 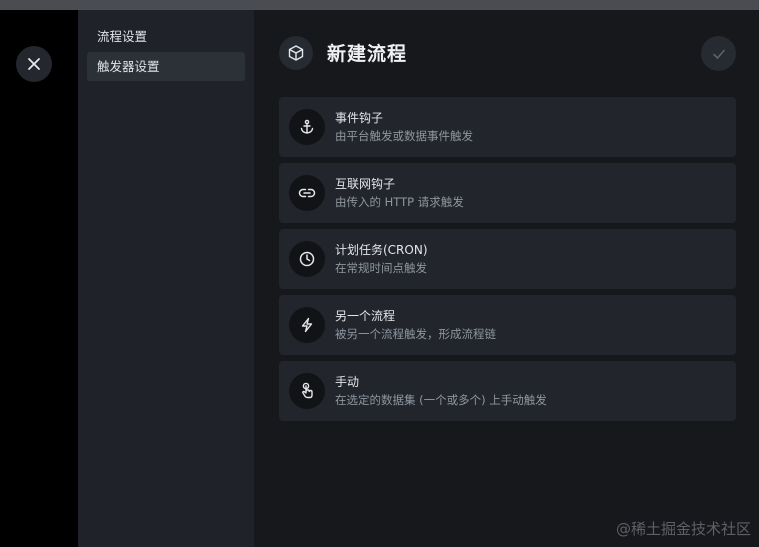 What do you see at coordinates (441, 400) in the screenshot?
I see `trigger-description: 在选定的数据集 (一个或多个) 上手动触发` at bounding box center [441, 400].